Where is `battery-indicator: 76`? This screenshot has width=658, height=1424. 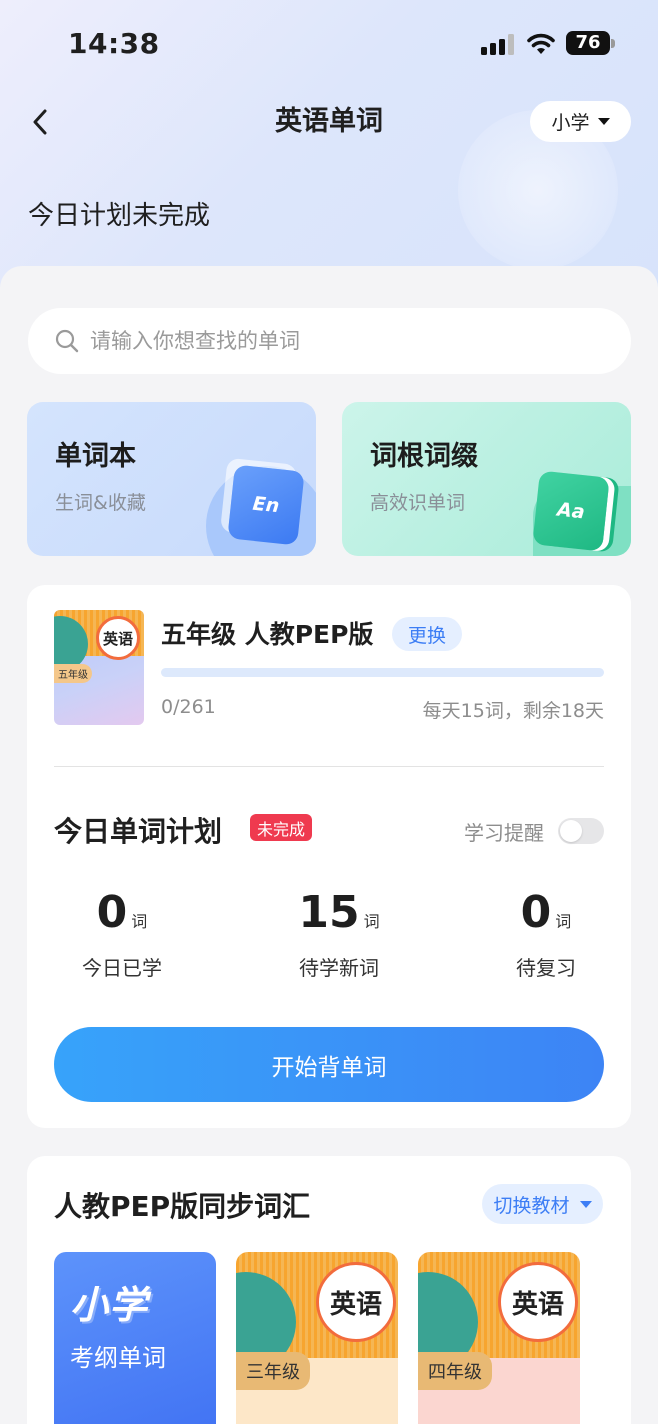 battery-indicator: 76 is located at coordinates (588, 43).